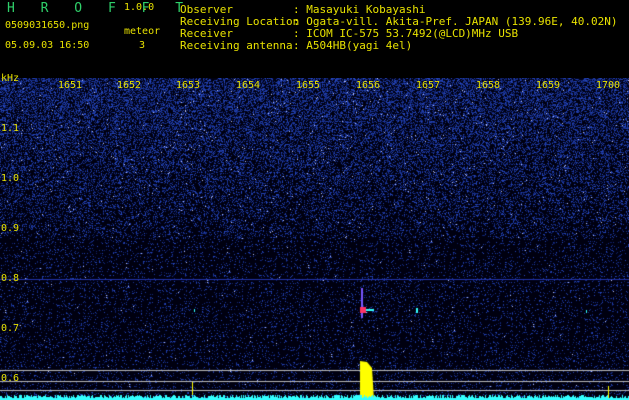  I want to click on x-tick-label: 1656, so click(368, 85).